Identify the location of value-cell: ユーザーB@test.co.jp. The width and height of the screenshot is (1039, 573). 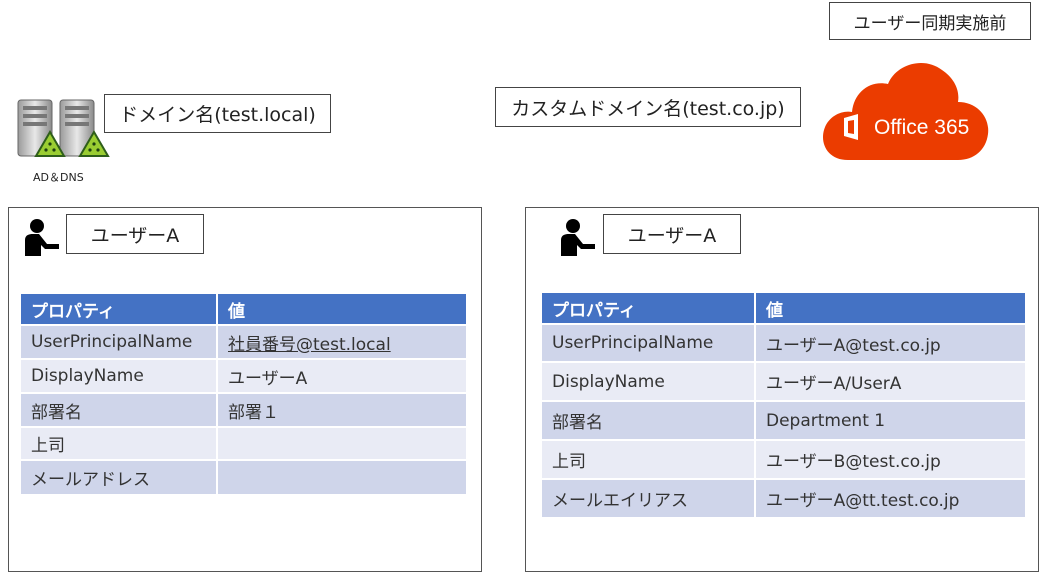
(891, 459).